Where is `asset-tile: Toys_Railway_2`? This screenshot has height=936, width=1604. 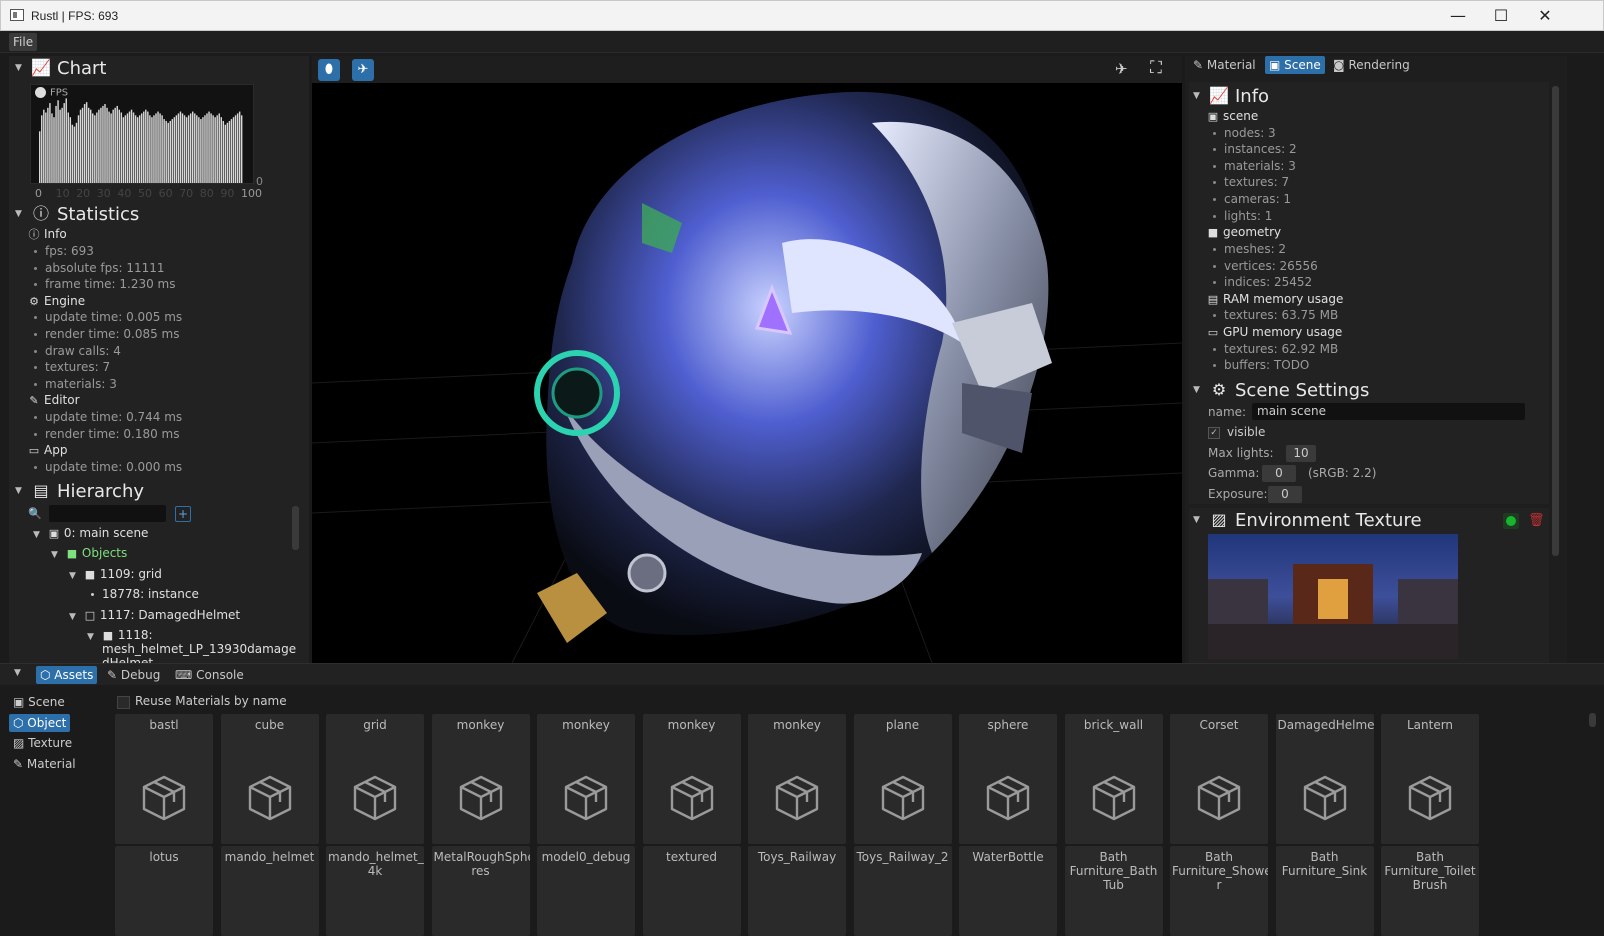 asset-tile: Toys_Railway_2 is located at coordinates (902, 891).